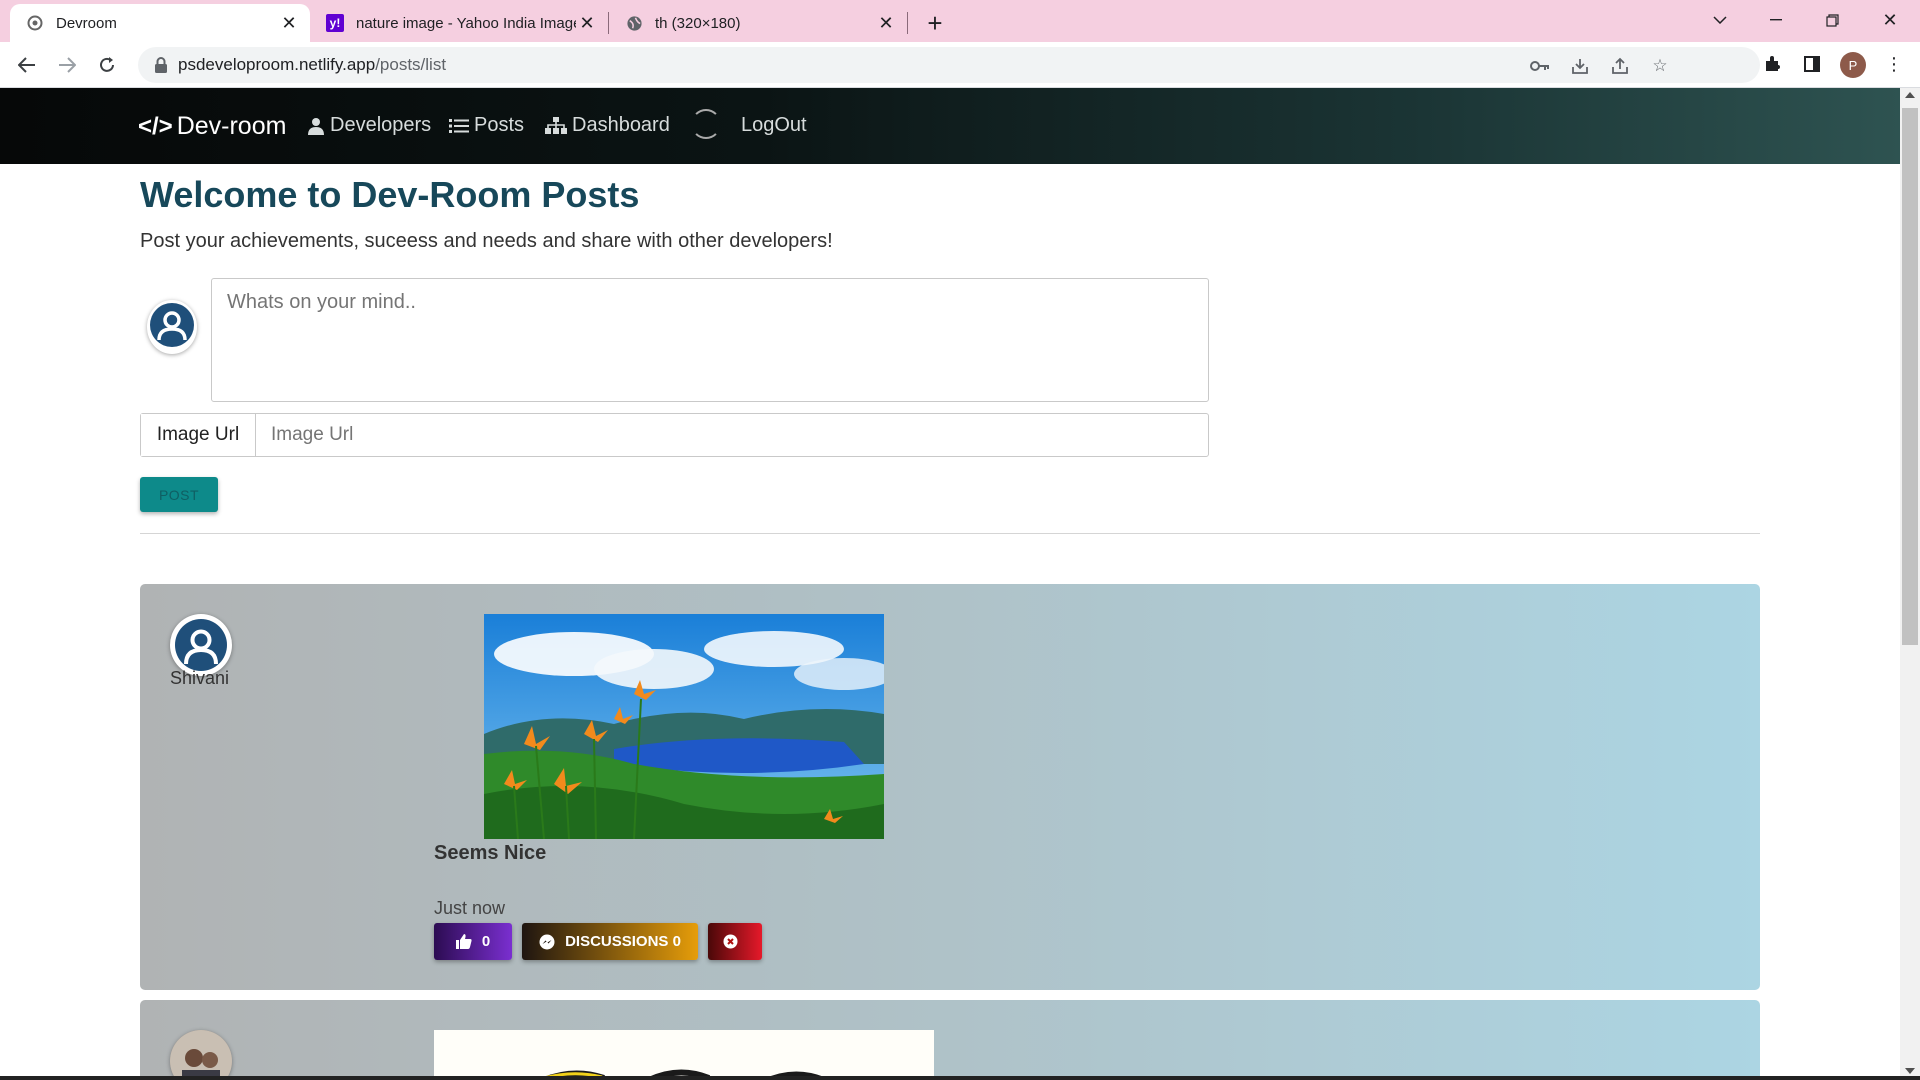  Describe the element at coordinates (1910, 1071) in the screenshot. I see `scroll-down-icon` at that location.